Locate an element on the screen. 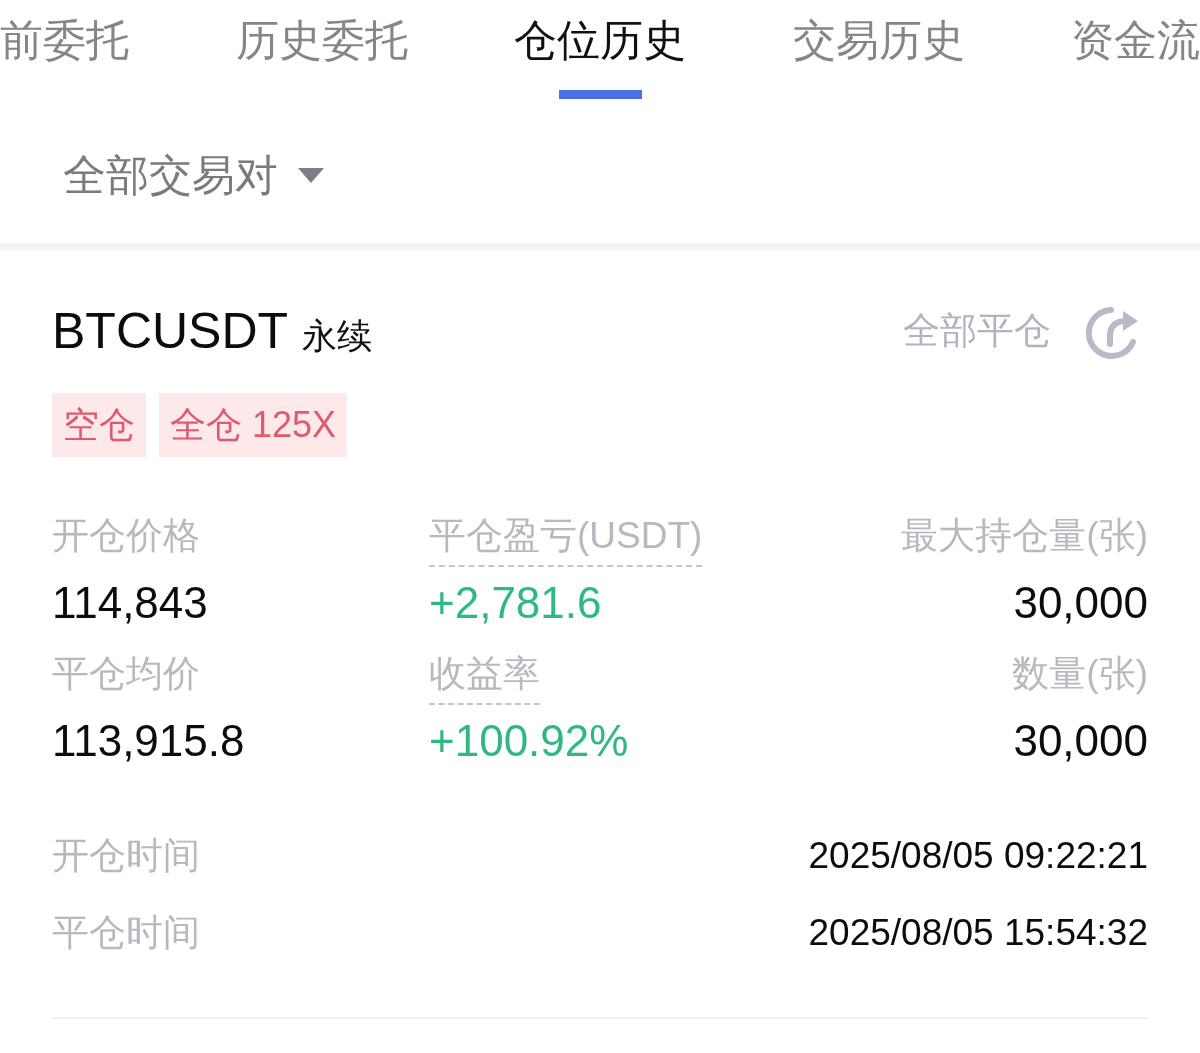 The image size is (1200, 1053). tab: 仓位历史 is located at coordinates (600, 50).